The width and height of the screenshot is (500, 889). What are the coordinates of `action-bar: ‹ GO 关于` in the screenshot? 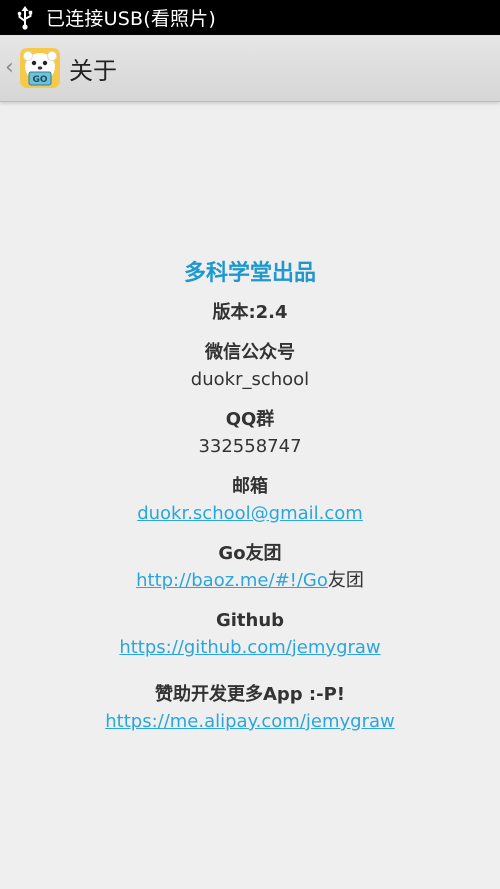 It's located at (250, 68).